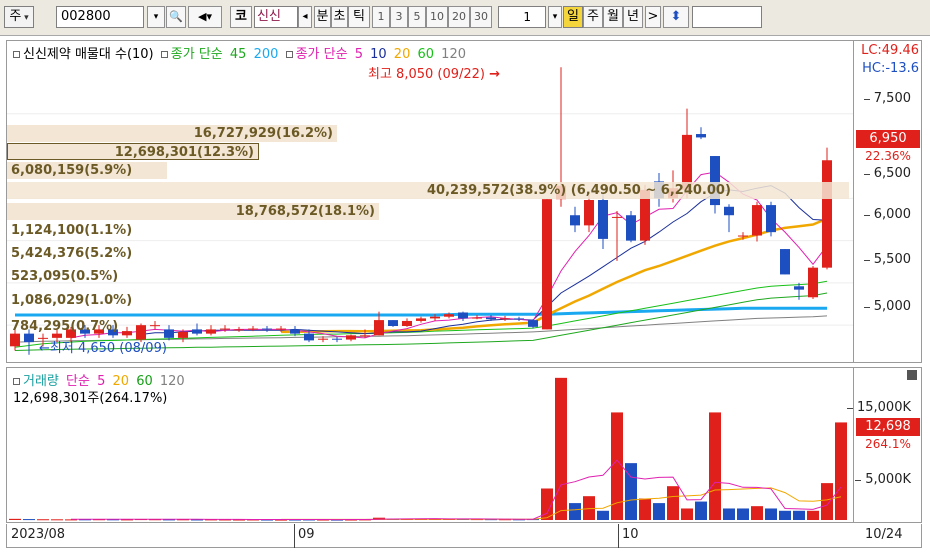 The height and width of the screenshot is (553, 930). I want to click on prev-button: ◂, so click(305, 17).